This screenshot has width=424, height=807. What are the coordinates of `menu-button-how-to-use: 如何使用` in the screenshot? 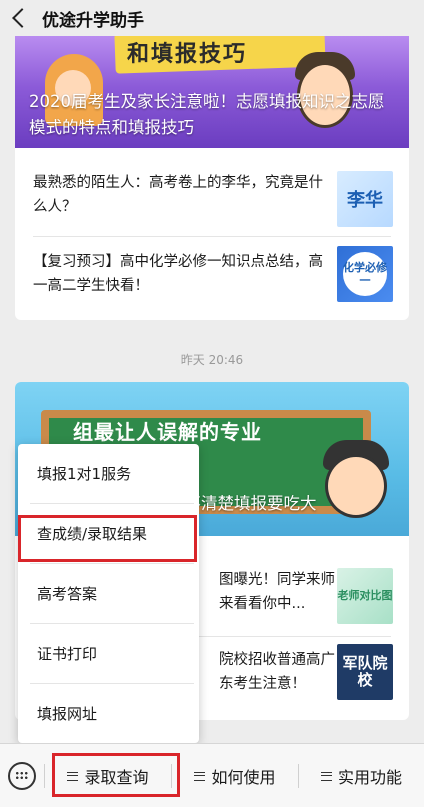 It's located at (235, 775).